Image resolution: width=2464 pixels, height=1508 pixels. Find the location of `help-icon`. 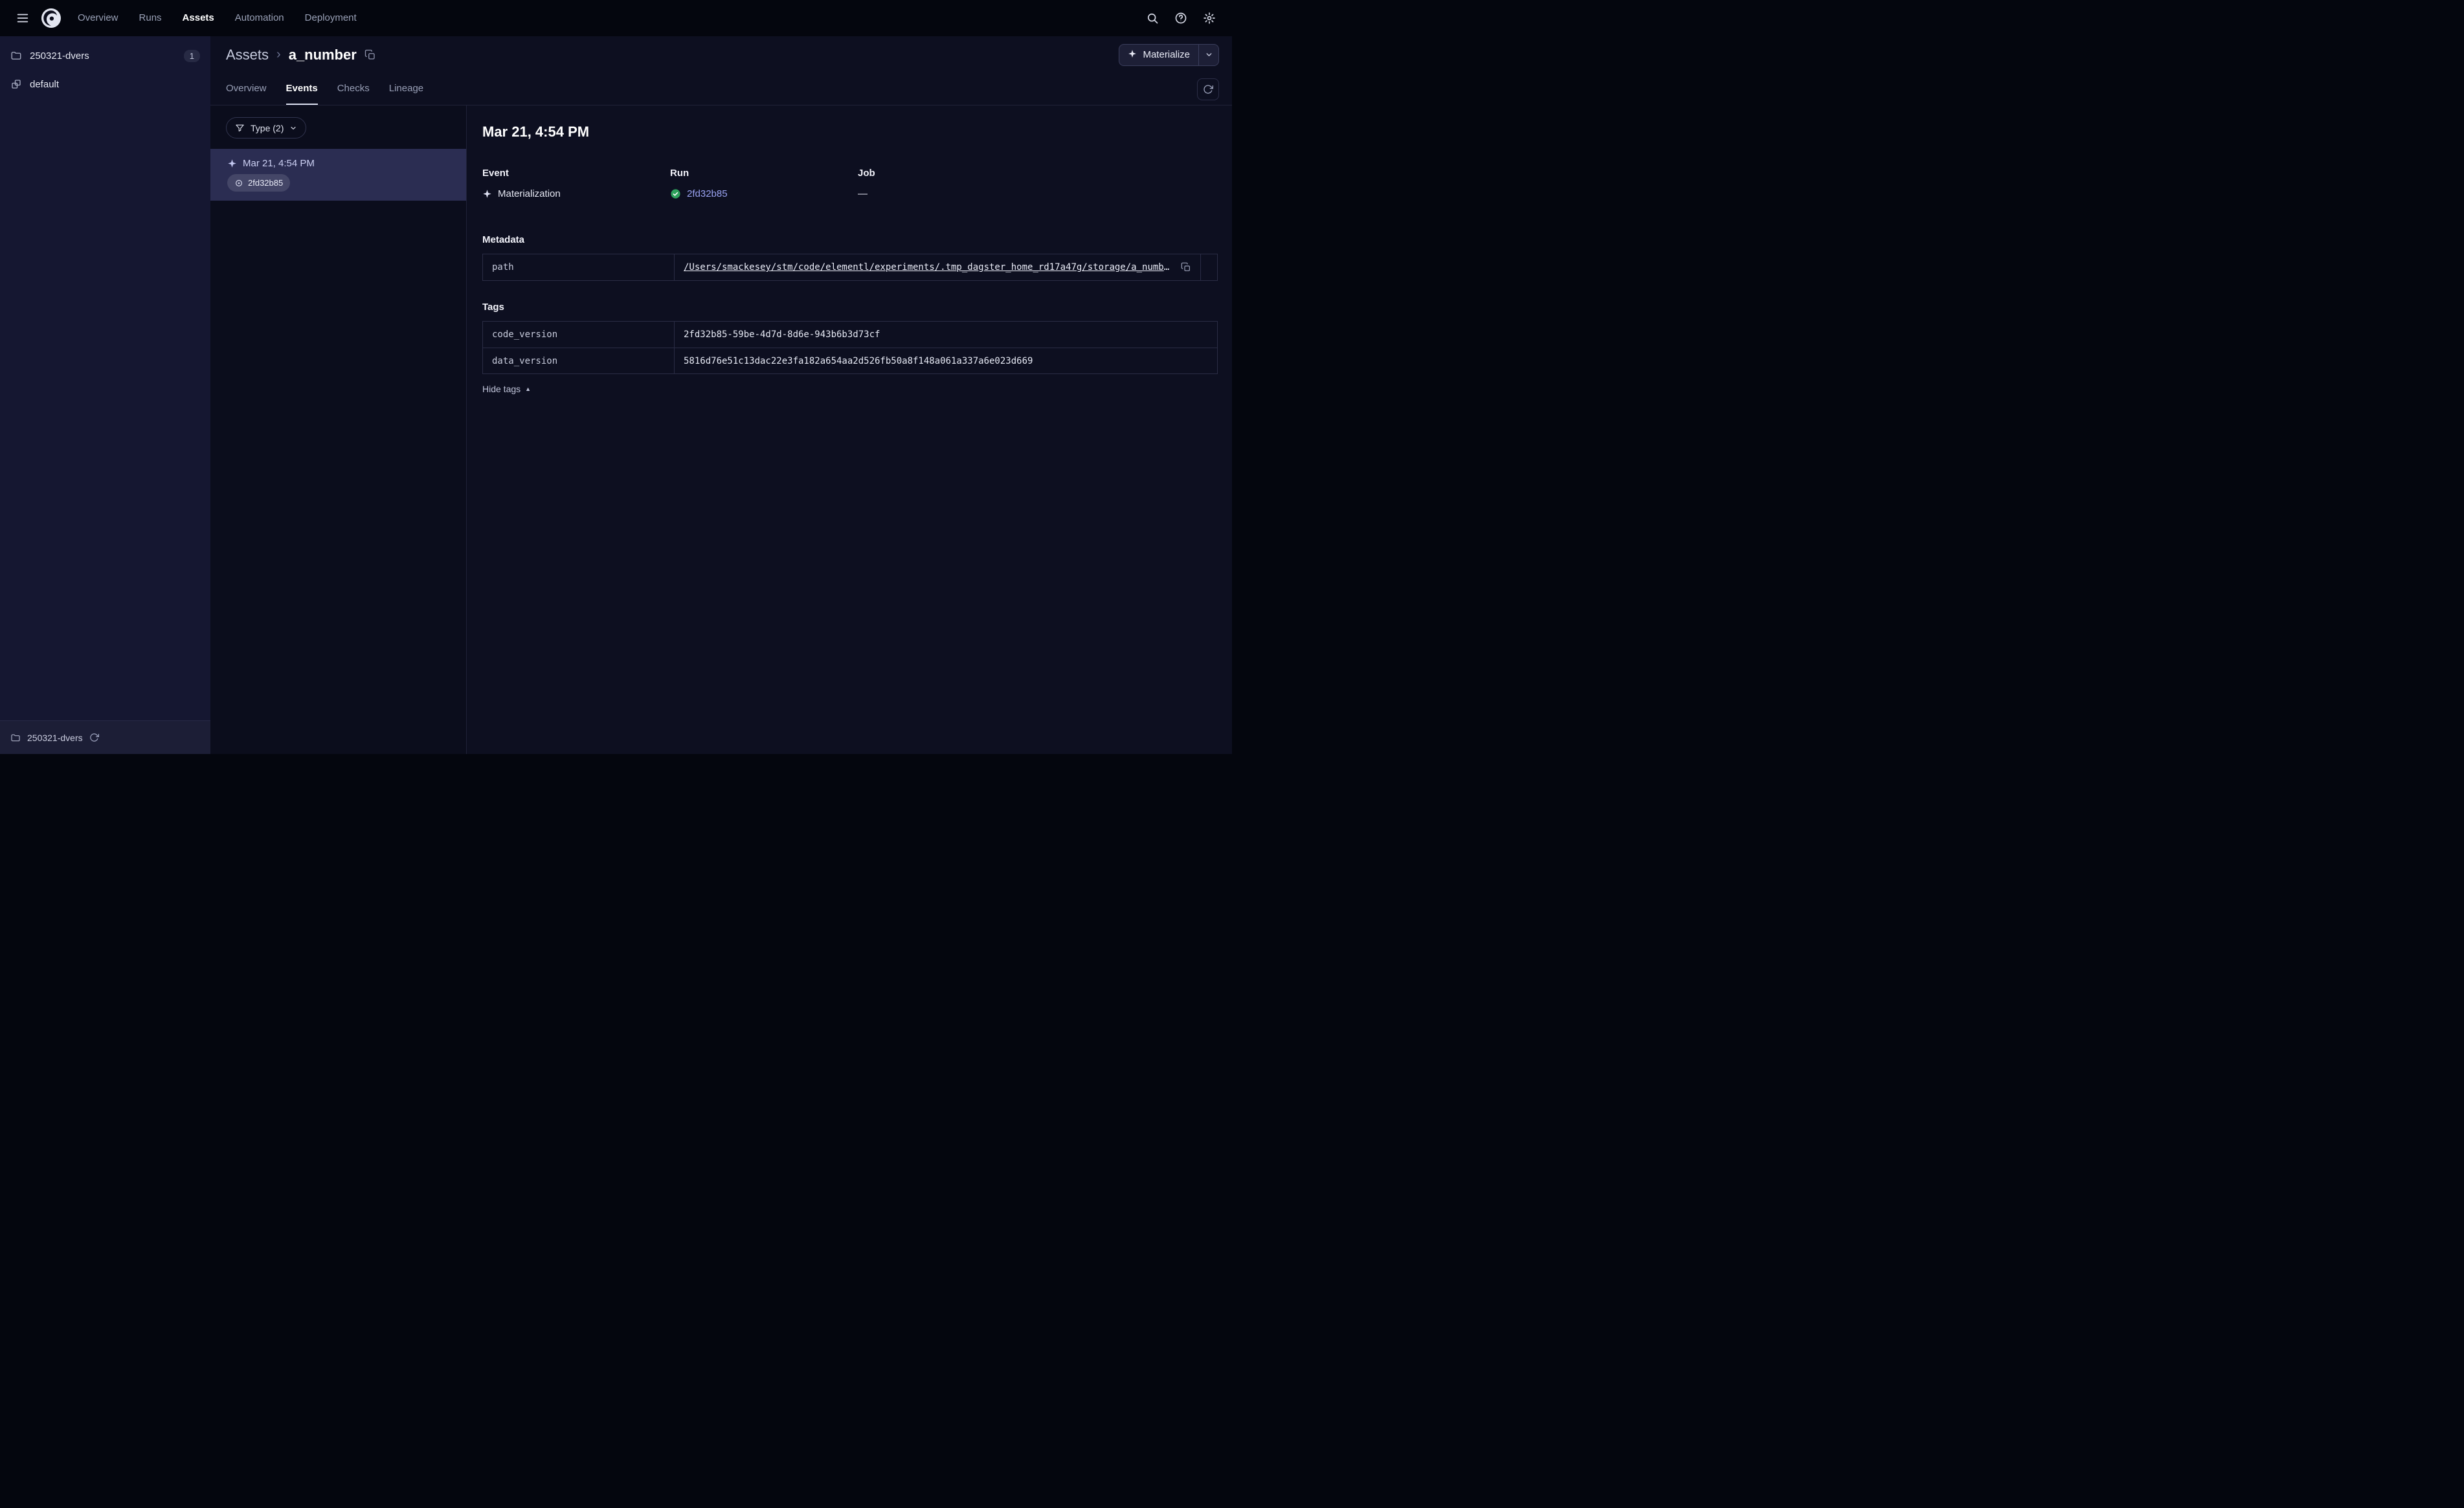

help-icon is located at coordinates (1181, 18).